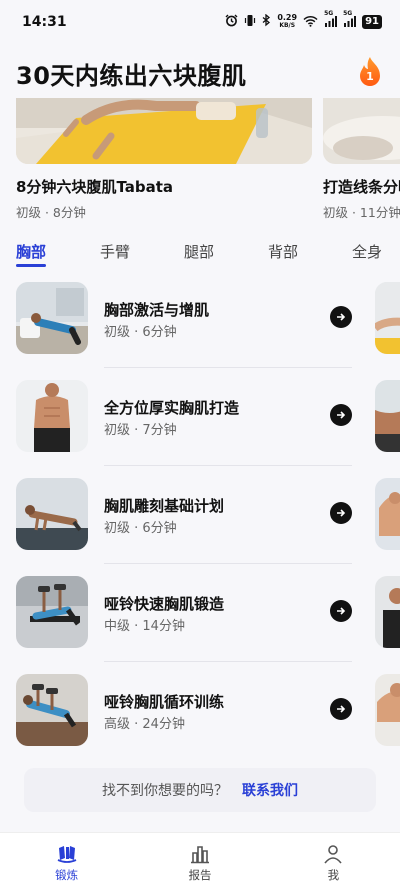  I want to click on bottom-nav: 锻炼 报告 我, so click(200, 863).